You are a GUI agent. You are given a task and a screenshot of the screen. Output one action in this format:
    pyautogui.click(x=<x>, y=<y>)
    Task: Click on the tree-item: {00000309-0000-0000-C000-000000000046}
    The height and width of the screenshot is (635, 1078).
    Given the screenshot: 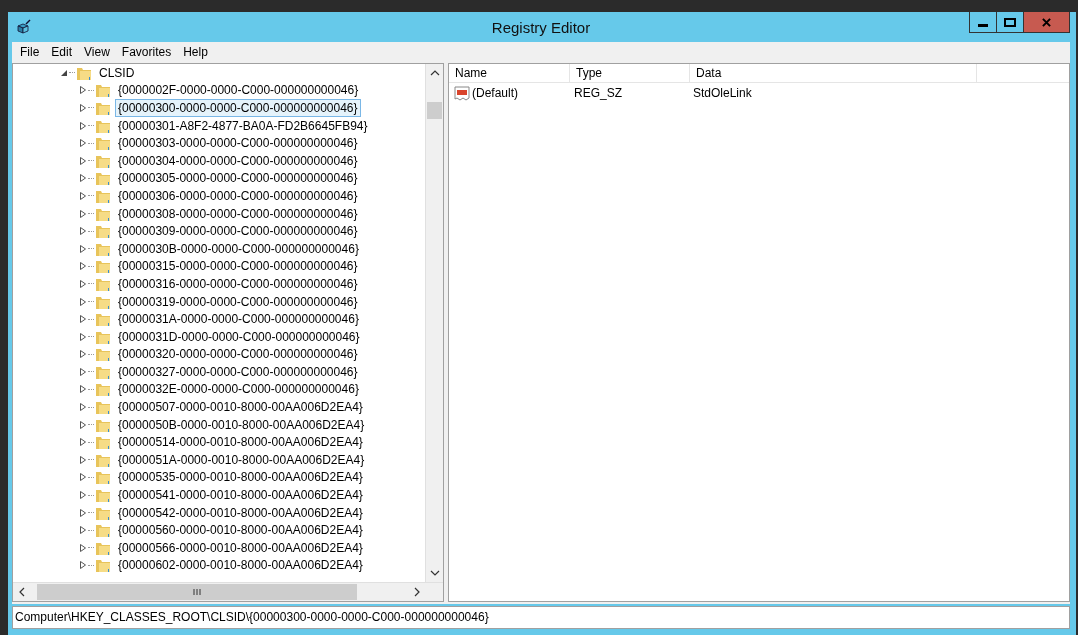 What is the action you would take?
    pyautogui.click(x=238, y=231)
    